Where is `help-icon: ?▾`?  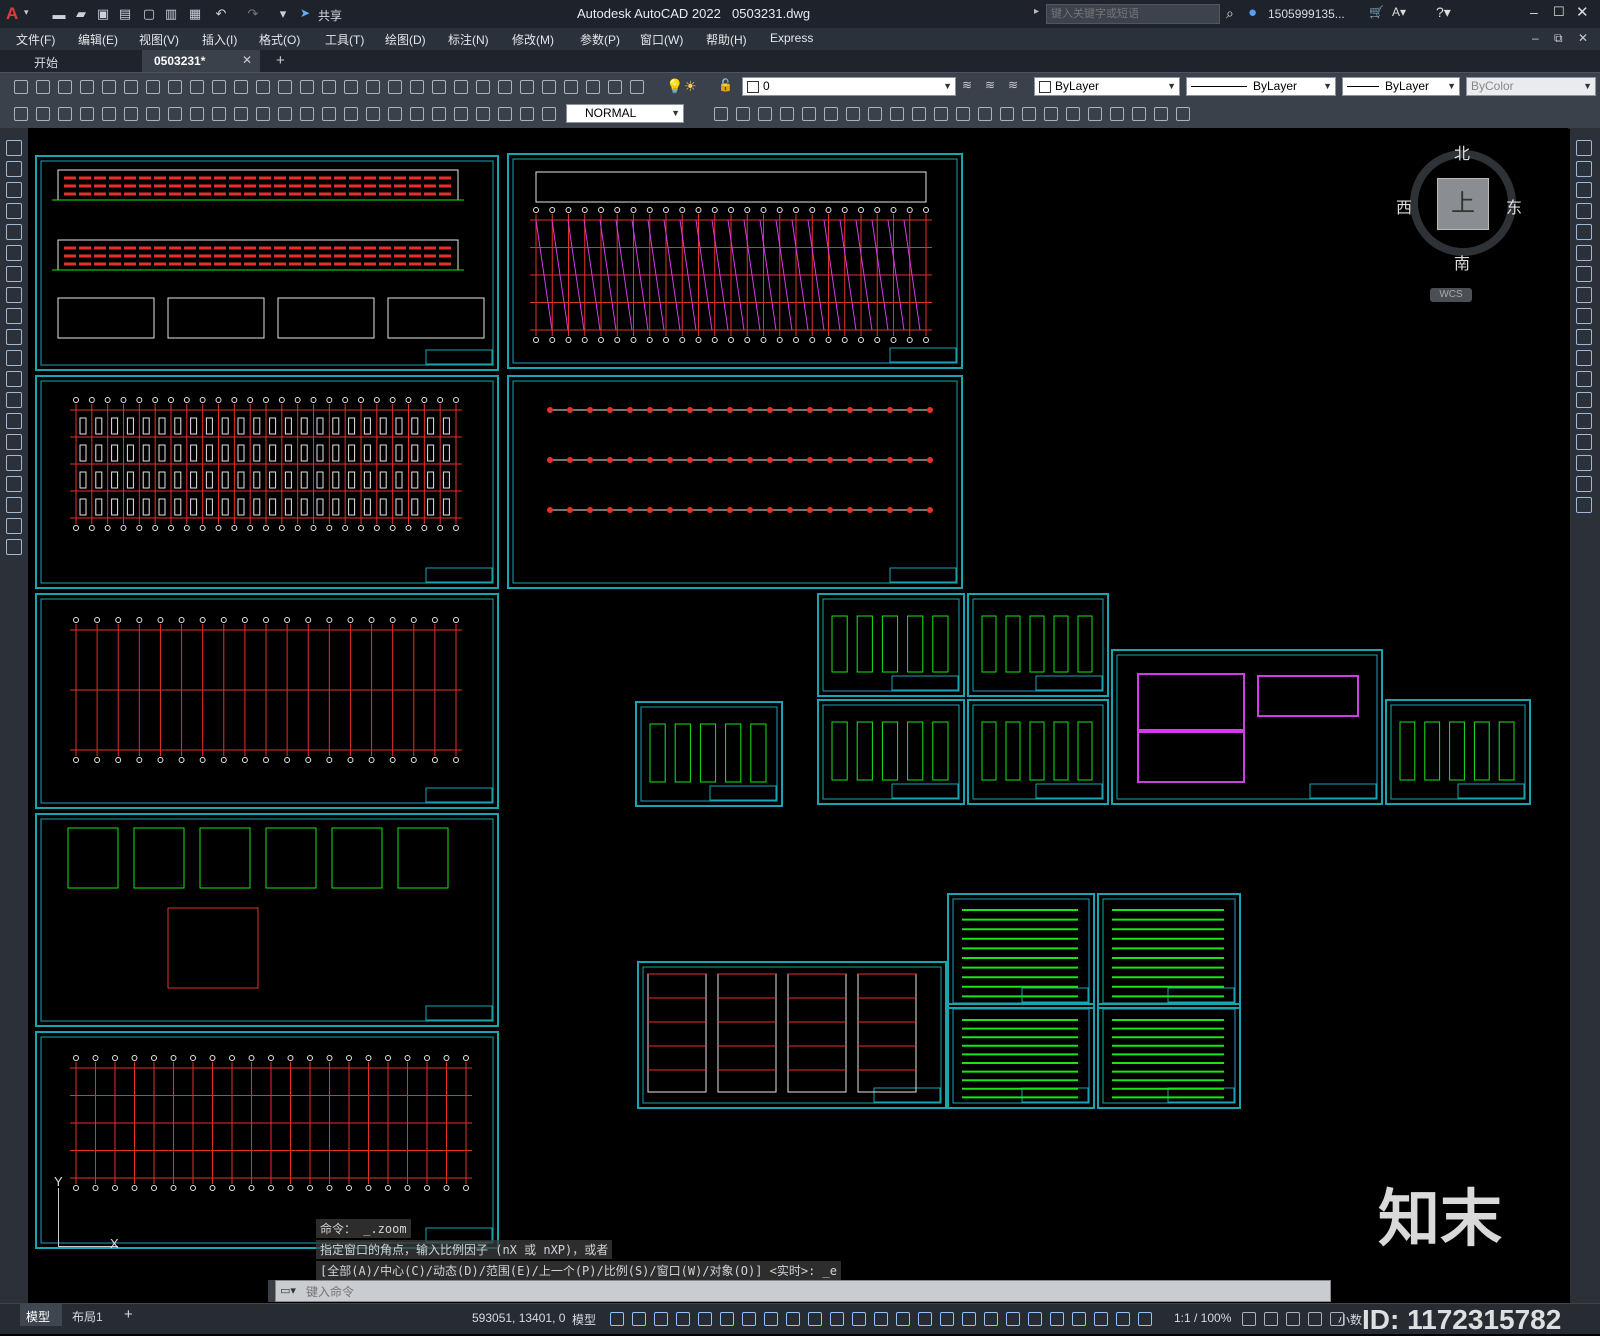
help-icon: ?▾ is located at coordinates (1443, 12).